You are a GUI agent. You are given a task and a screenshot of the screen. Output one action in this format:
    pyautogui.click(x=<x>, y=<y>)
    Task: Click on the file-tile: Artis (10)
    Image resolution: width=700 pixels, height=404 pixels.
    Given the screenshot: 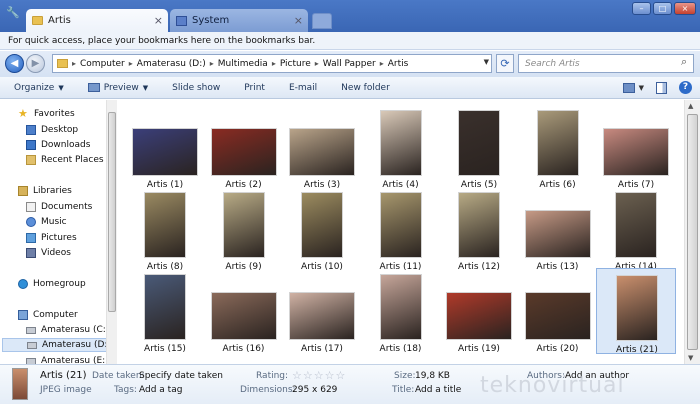 What is the action you would take?
    pyautogui.click(x=322, y=229)
    